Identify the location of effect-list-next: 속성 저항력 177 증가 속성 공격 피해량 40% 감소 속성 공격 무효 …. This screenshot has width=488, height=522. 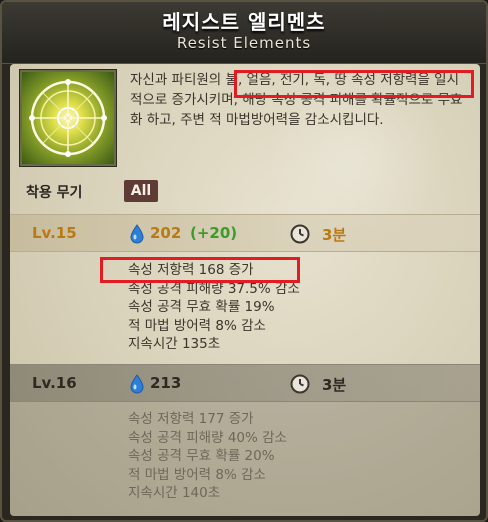
(278, 456).